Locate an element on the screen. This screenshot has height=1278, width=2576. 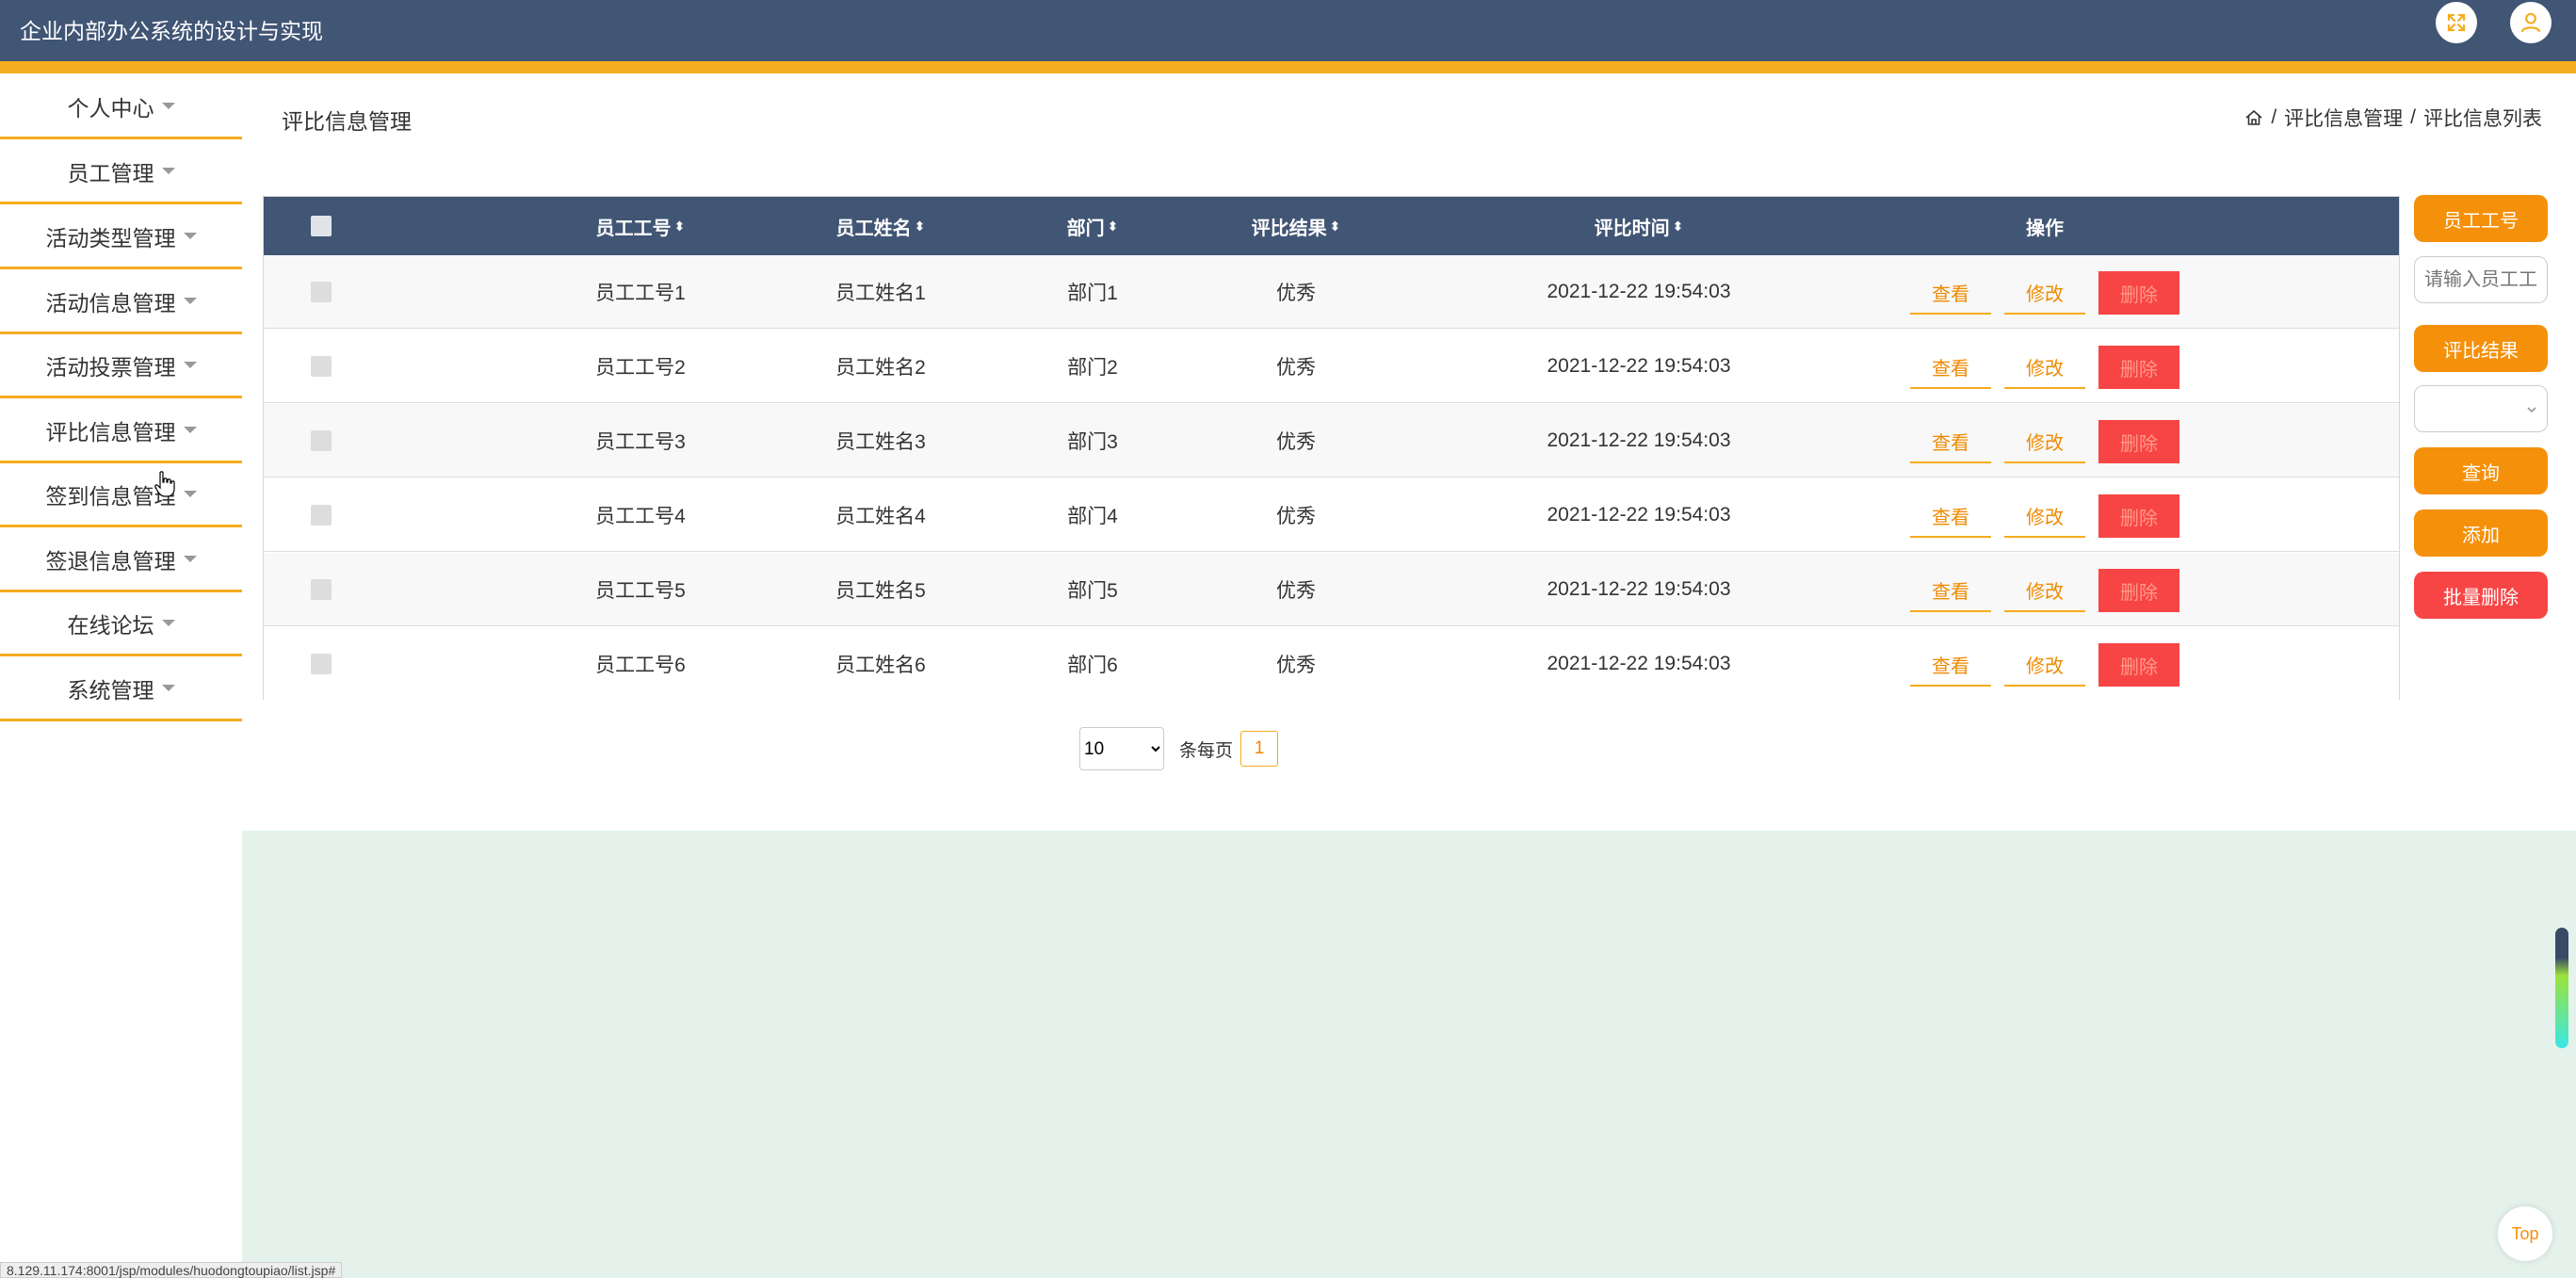
page-size-select: 10 is located at coordinates (1121, 748).